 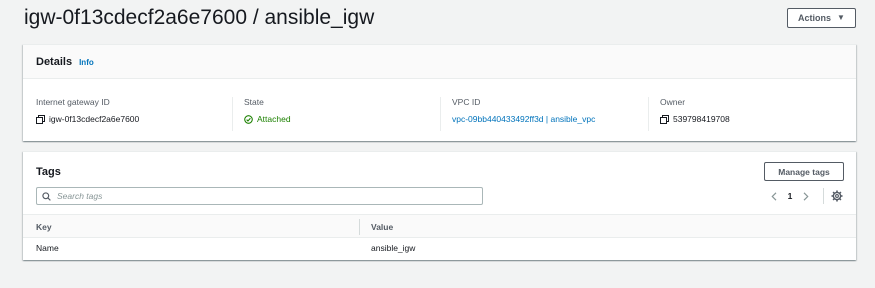 I want to click on tags-table: Key Value Name ansible_igw, so click(x=439, y=235).